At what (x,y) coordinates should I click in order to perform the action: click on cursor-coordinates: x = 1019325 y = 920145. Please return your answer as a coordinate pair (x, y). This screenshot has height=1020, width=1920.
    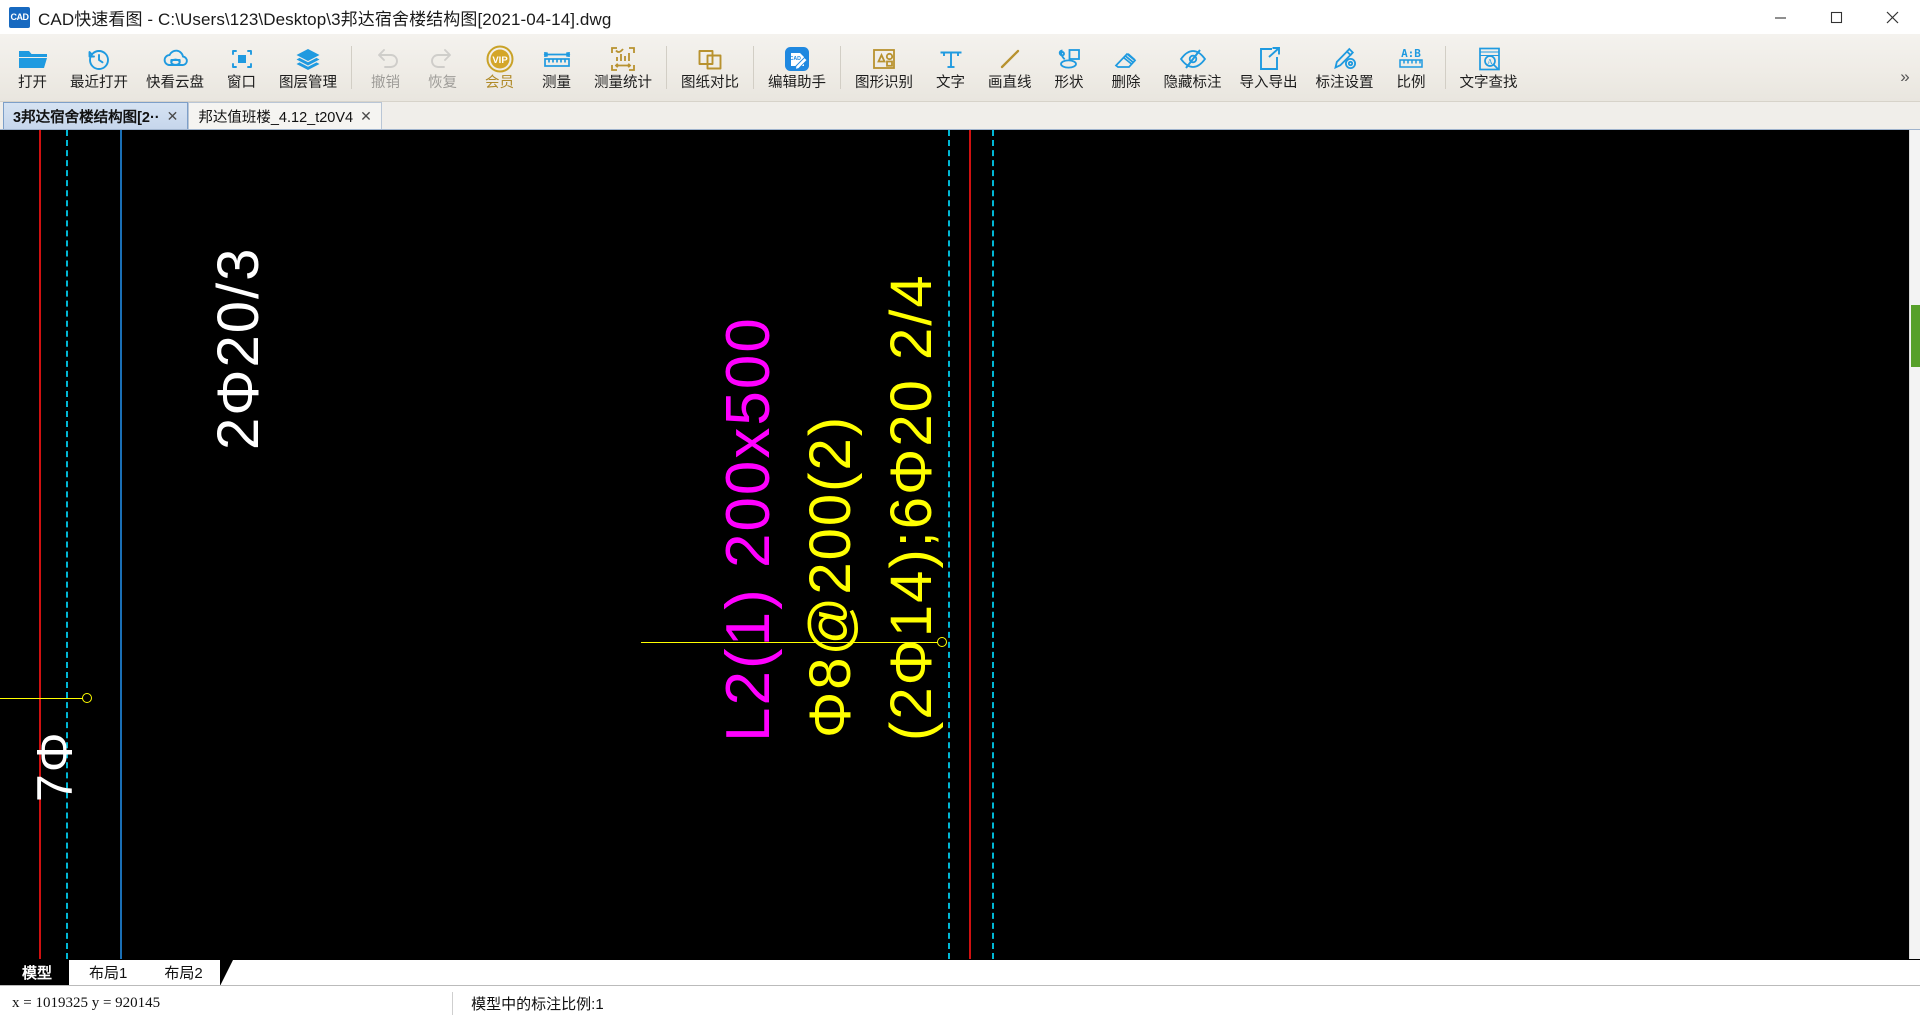
    Looking at the image, I should click on (86, 1002).